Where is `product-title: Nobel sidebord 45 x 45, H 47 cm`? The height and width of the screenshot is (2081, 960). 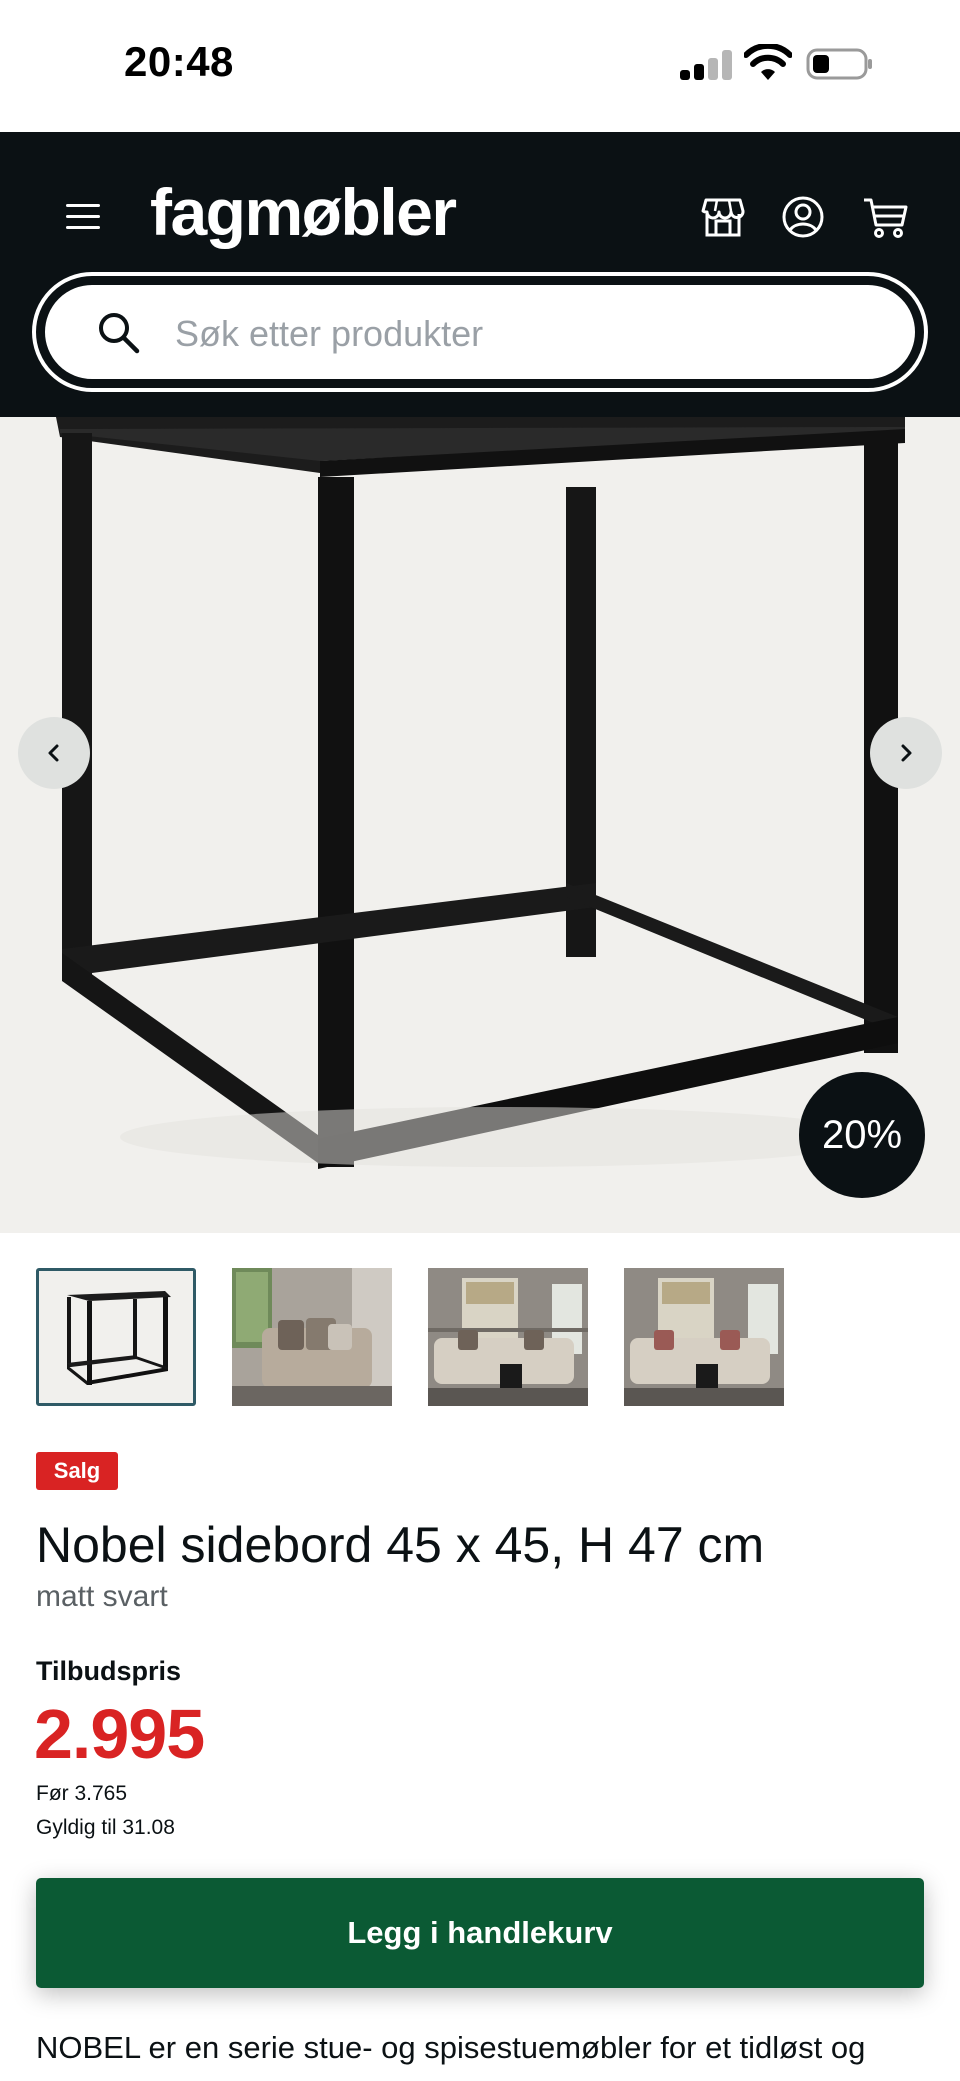 product-title: Nobel sidebord 45 x 45, H 47 cm is located at coordinates (400, 1545).